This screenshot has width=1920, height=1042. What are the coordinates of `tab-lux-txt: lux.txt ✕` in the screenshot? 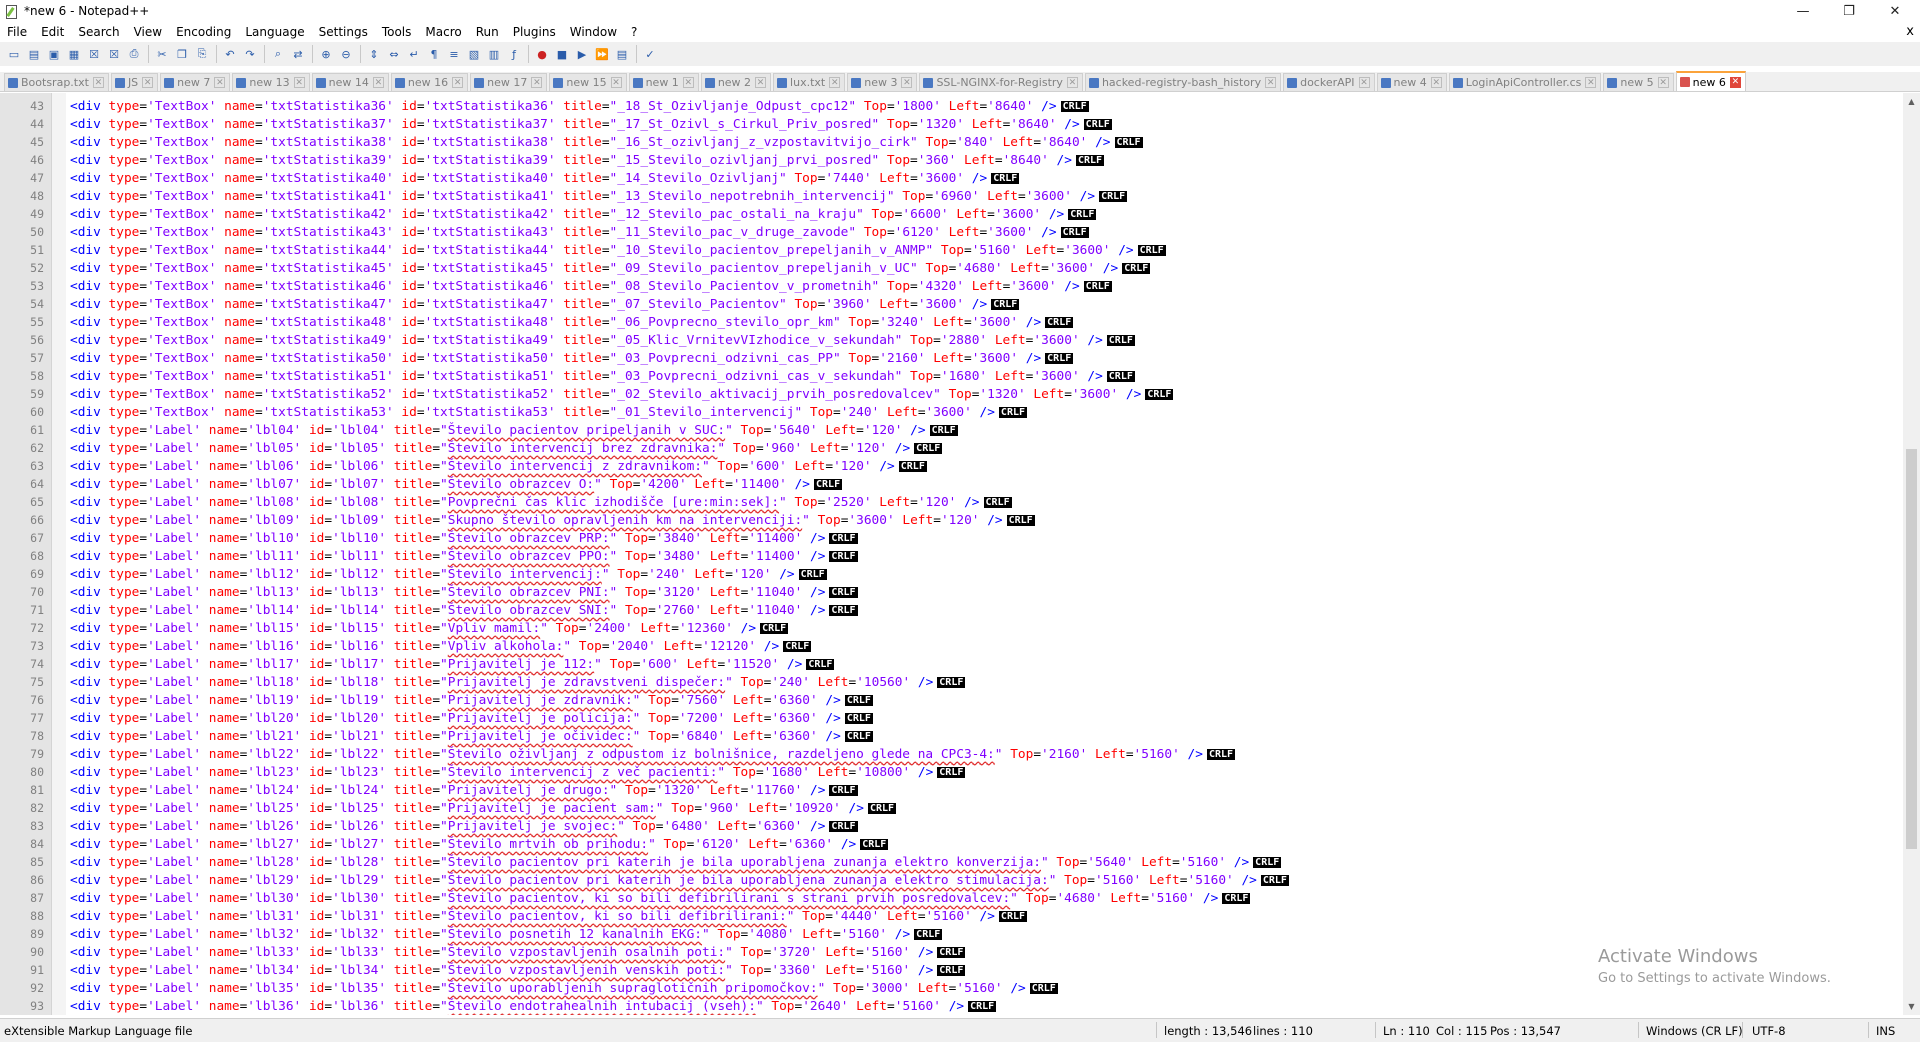 It's located at (809, 82).